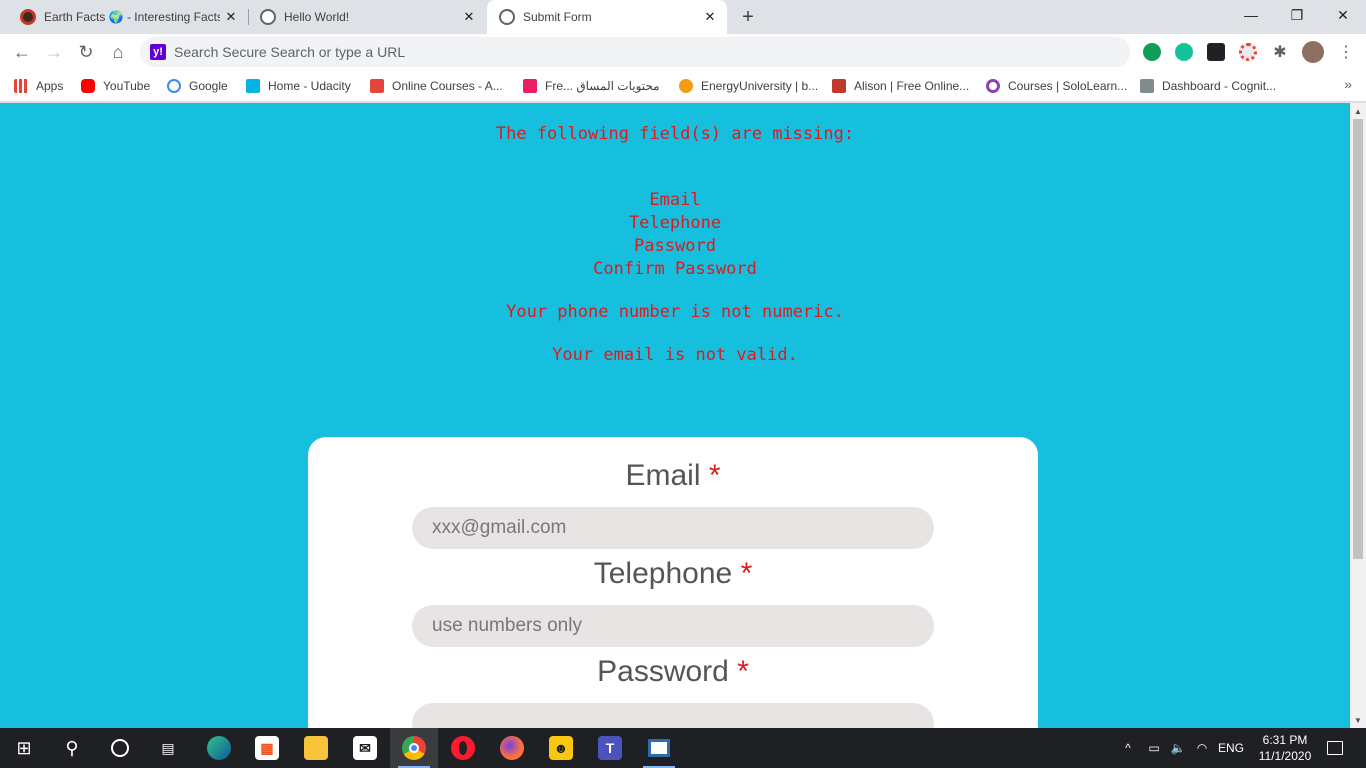  Describe the element at coordinates (24, 748) in the screenshot. I see `windows-start-icon: ⊞` at that location.